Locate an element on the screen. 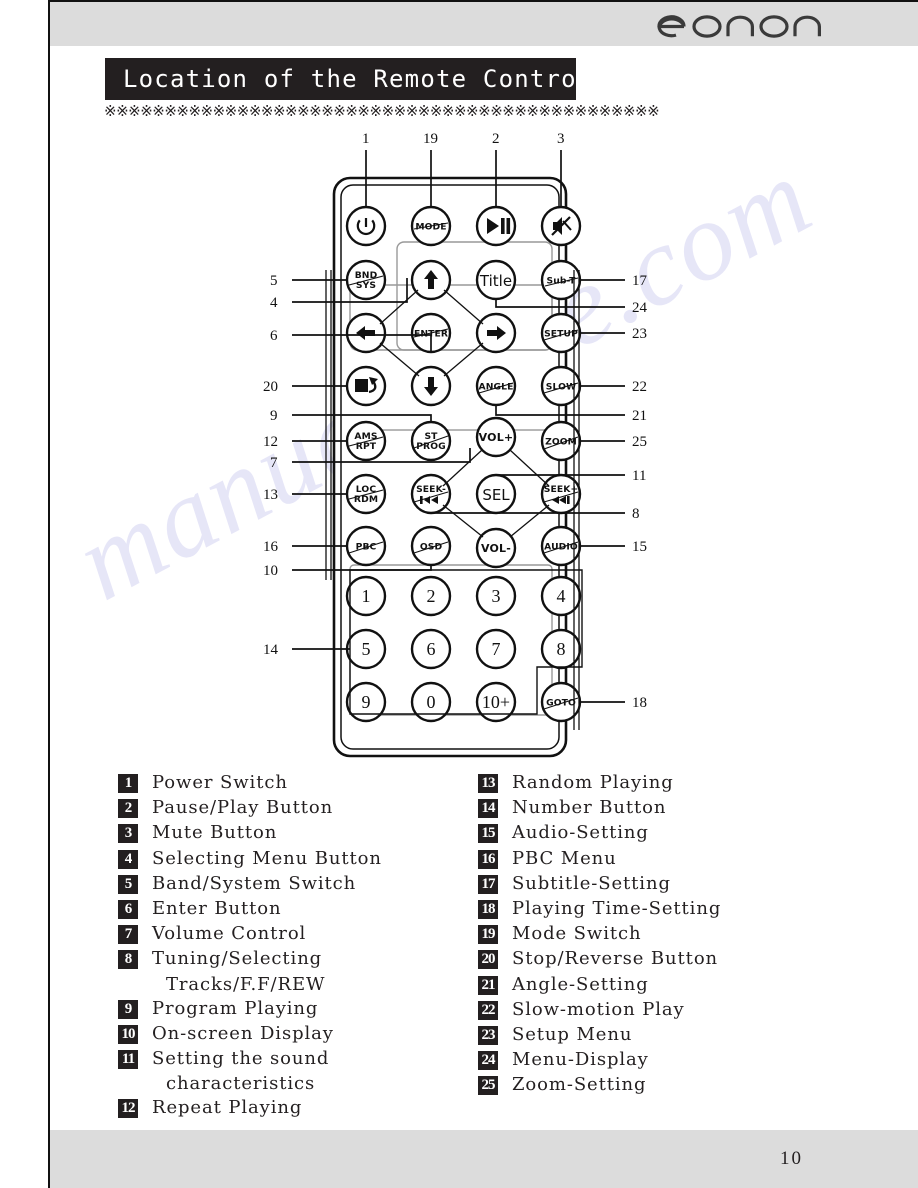 The width and height of the screenshot is (918, 1188). remote-button-power is located at coordinates (366, 226).